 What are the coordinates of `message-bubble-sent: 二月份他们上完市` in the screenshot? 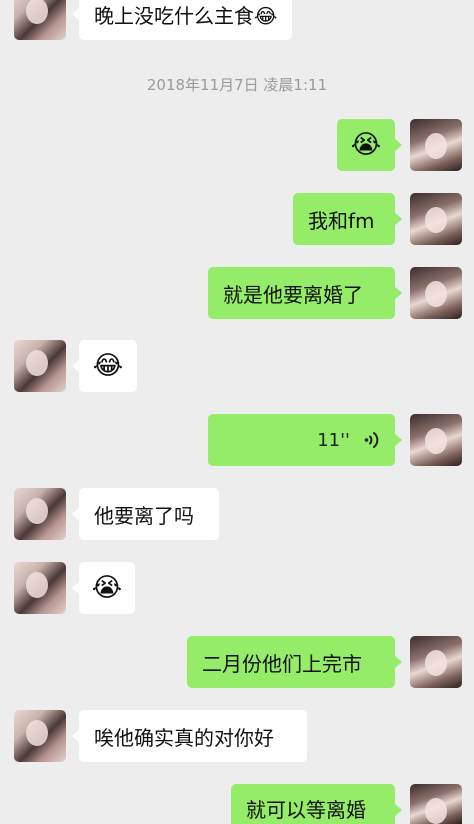 It's located at (294, 662).